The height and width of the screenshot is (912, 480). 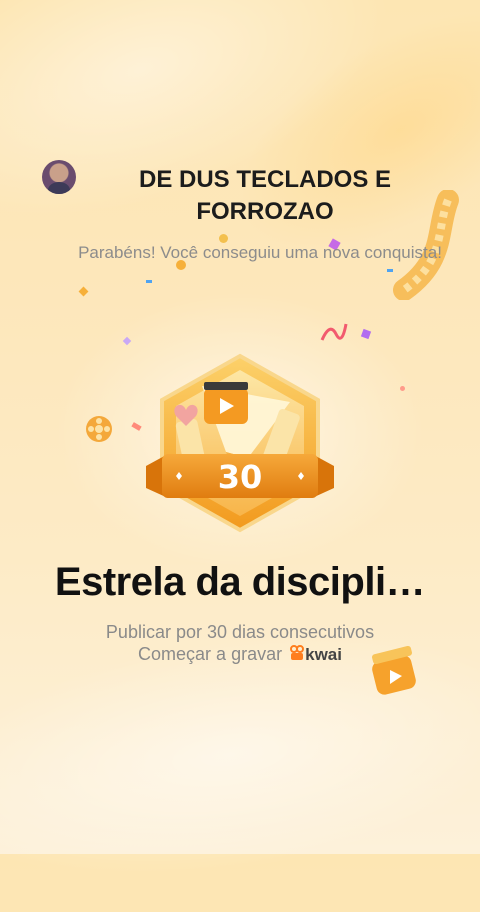 What do you see at coordinates (59, 177) in the screenshot?
I see `avatar` at bounding box center [59, 177].